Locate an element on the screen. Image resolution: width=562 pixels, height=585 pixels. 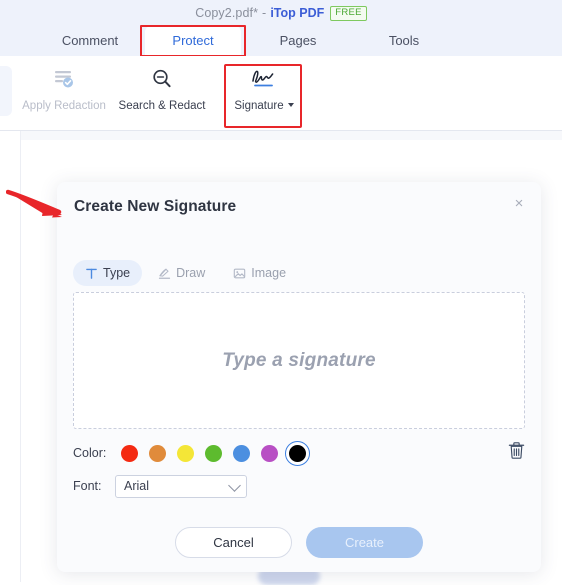
cancel-button: Cancel is located at coordinates (233, 542).